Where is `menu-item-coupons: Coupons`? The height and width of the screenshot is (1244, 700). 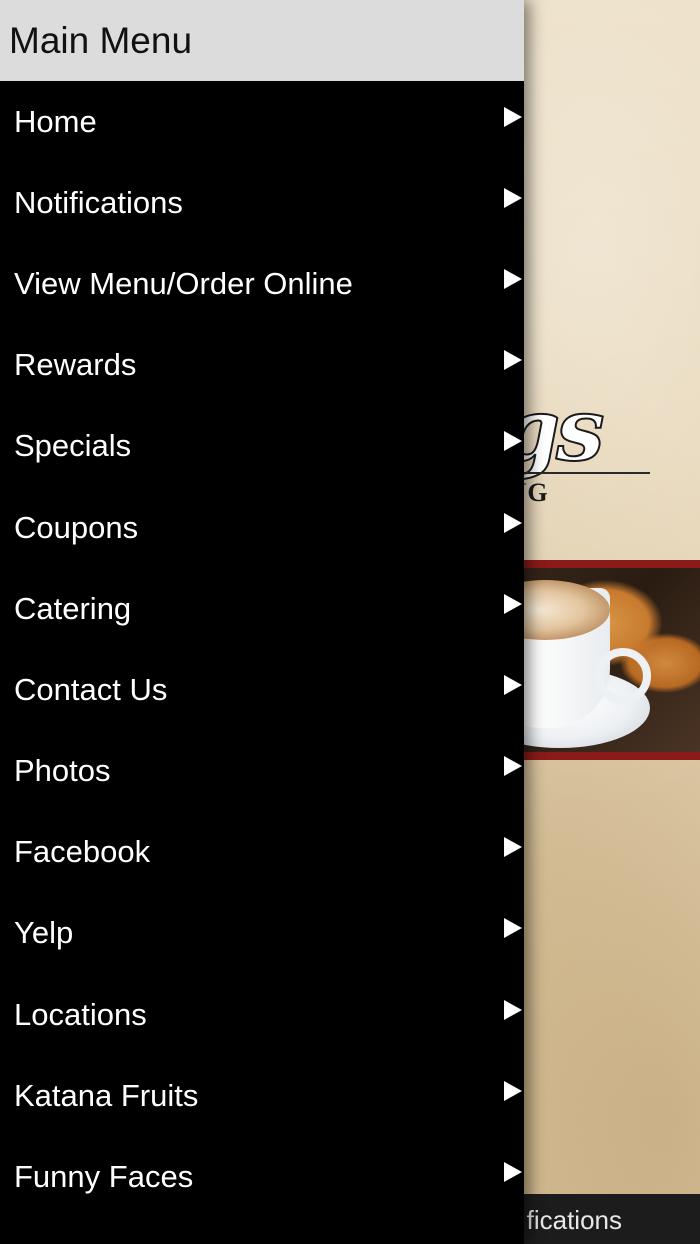 menu-item-coupons: Coupons is located at coordinates (262, 527).